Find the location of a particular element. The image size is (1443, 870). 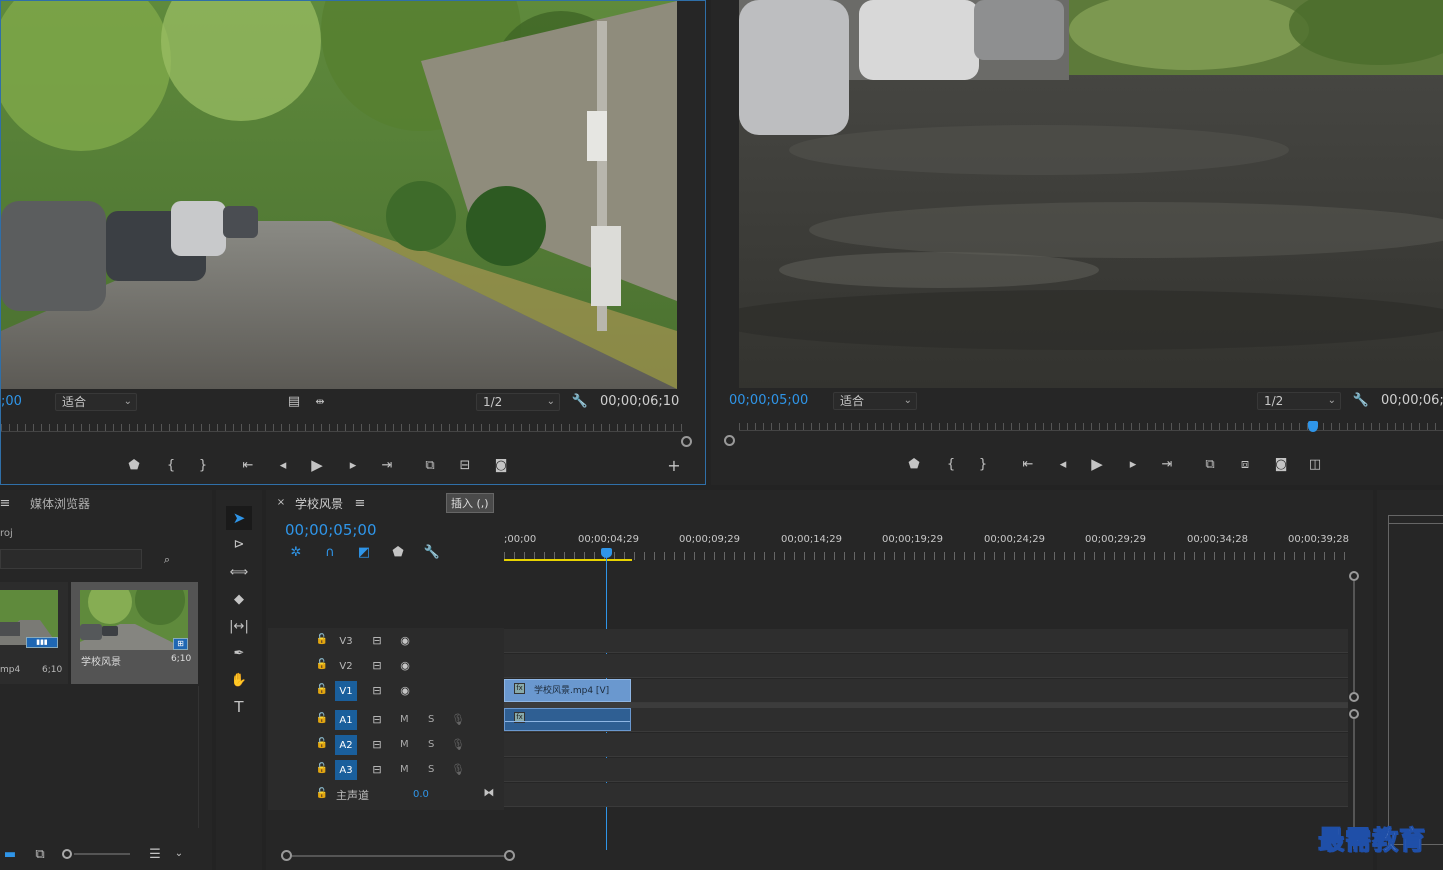

scrollbar-track is located at coordinates (198, 757).